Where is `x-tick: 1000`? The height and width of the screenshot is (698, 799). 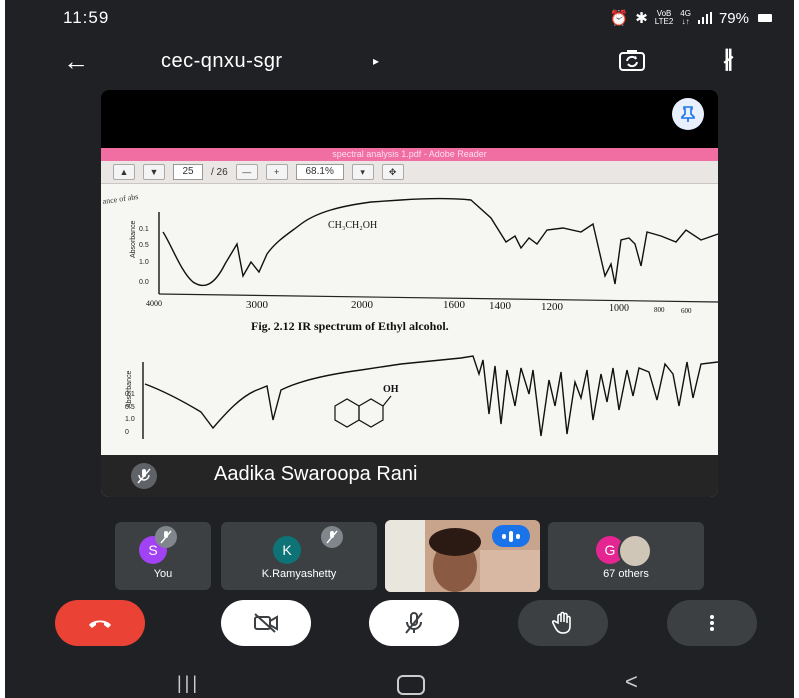 x-tick: 1000 is located at coordinates (619, 308).